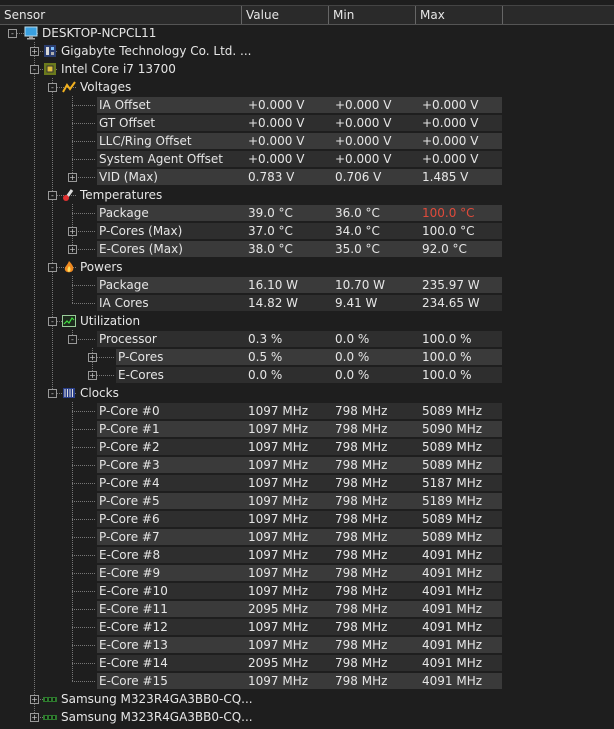  What do you see at coordinates (448, 231) in the screenshot?
I see `sensor-max: 100.0 °C` at bounding box center [448, 231].